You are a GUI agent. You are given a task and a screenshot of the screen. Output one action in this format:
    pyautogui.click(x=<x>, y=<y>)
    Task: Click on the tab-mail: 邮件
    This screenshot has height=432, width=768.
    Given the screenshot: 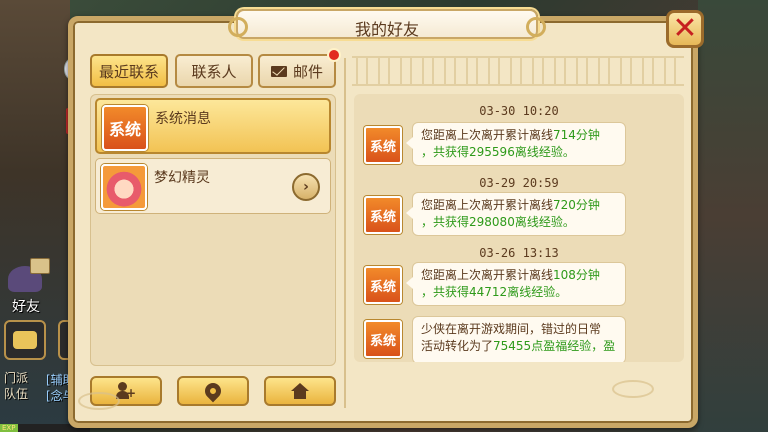 What is the action you would take?
    pyautogui.click(x=297, y=71)
    